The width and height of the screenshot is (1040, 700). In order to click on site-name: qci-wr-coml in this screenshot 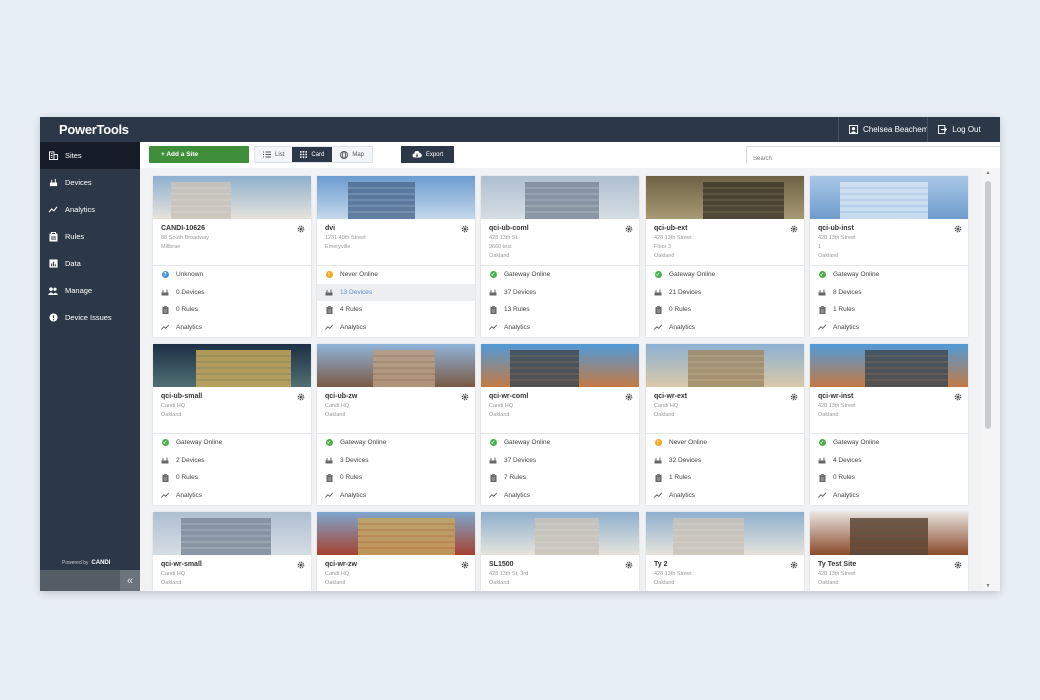, I will do `click(560, 396)`.